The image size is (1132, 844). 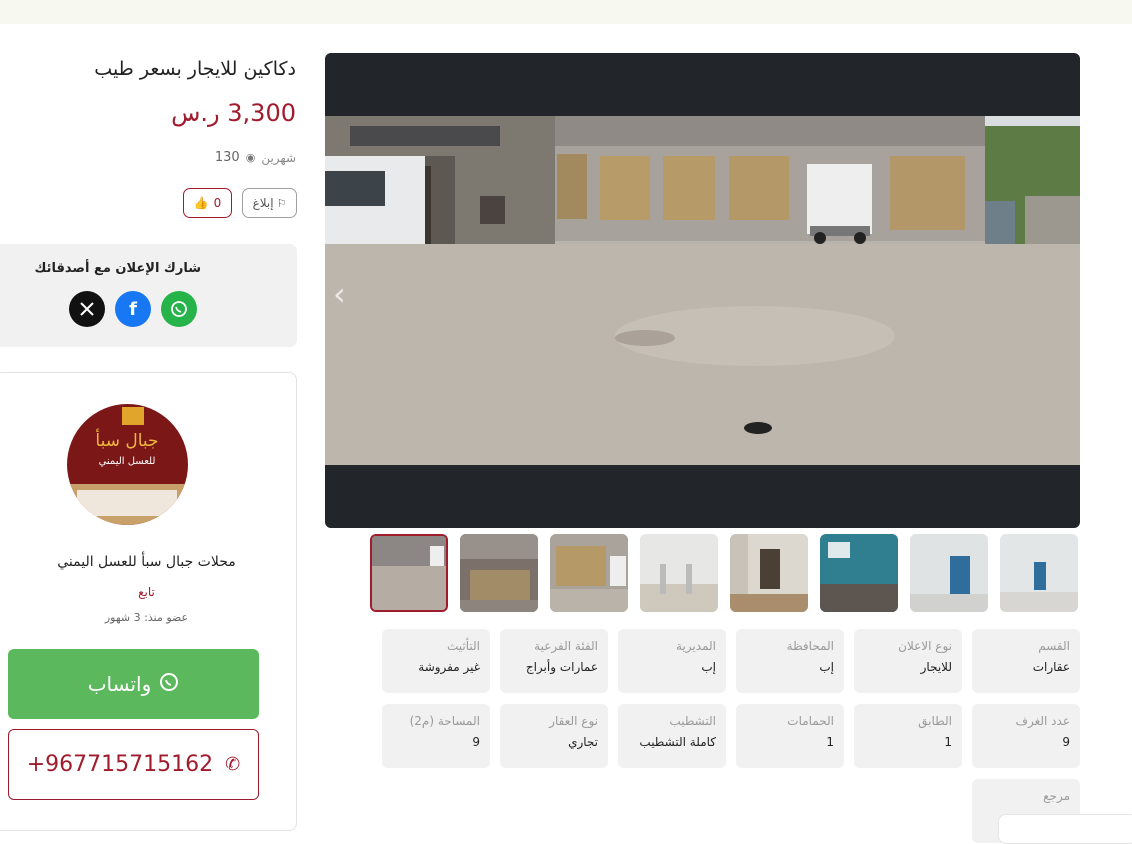 What do you see at coordinates (810, 646) in the screenshot?
I see `spec-label: المحافظة` at bounding box center [810, 646].